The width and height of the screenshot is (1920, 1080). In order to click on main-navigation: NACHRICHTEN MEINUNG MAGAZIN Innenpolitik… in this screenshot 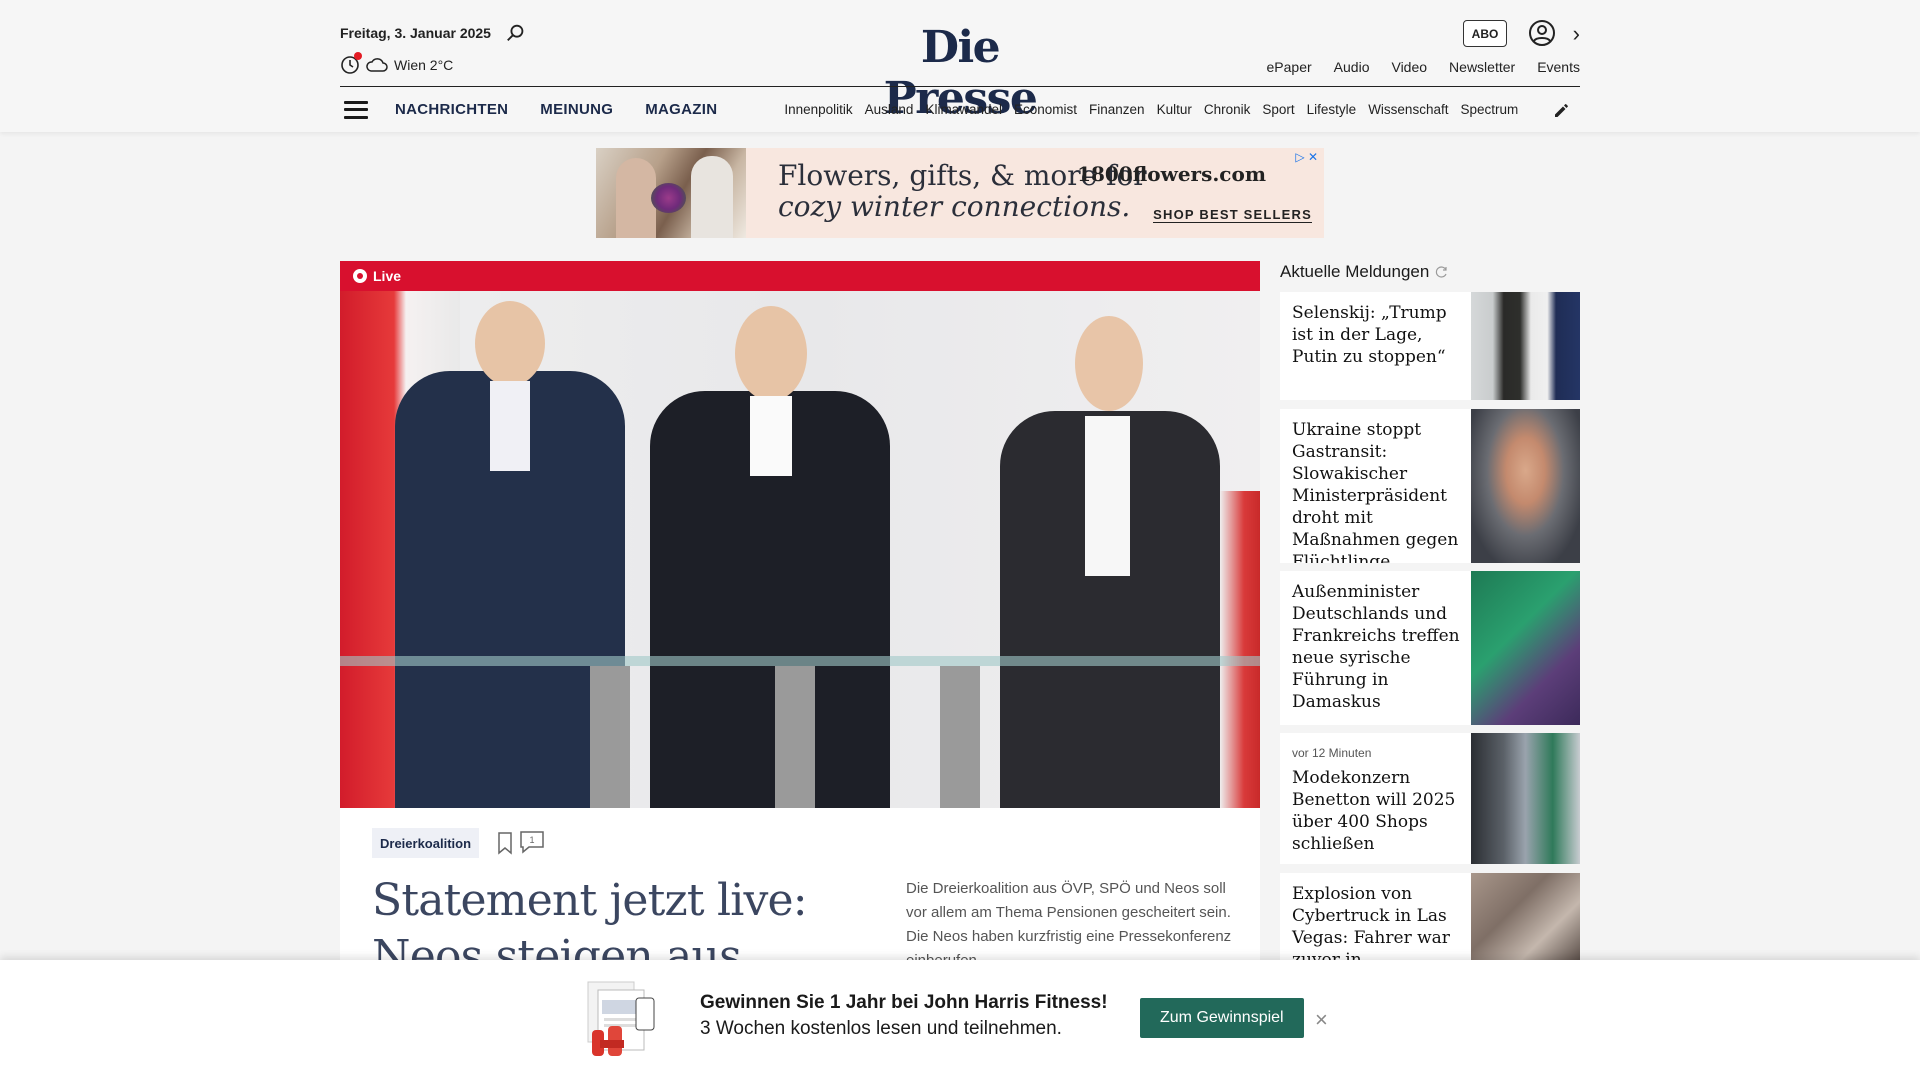, I will do `click(960, 109)`.